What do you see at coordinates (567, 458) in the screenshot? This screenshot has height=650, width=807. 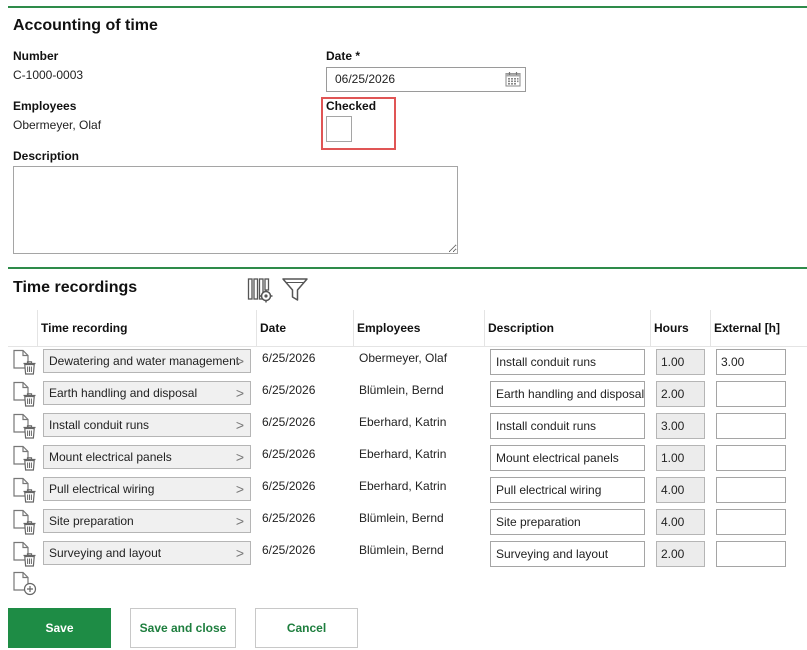 I see `description-input: Mount electrical panels` at bounding box center [567, 458].